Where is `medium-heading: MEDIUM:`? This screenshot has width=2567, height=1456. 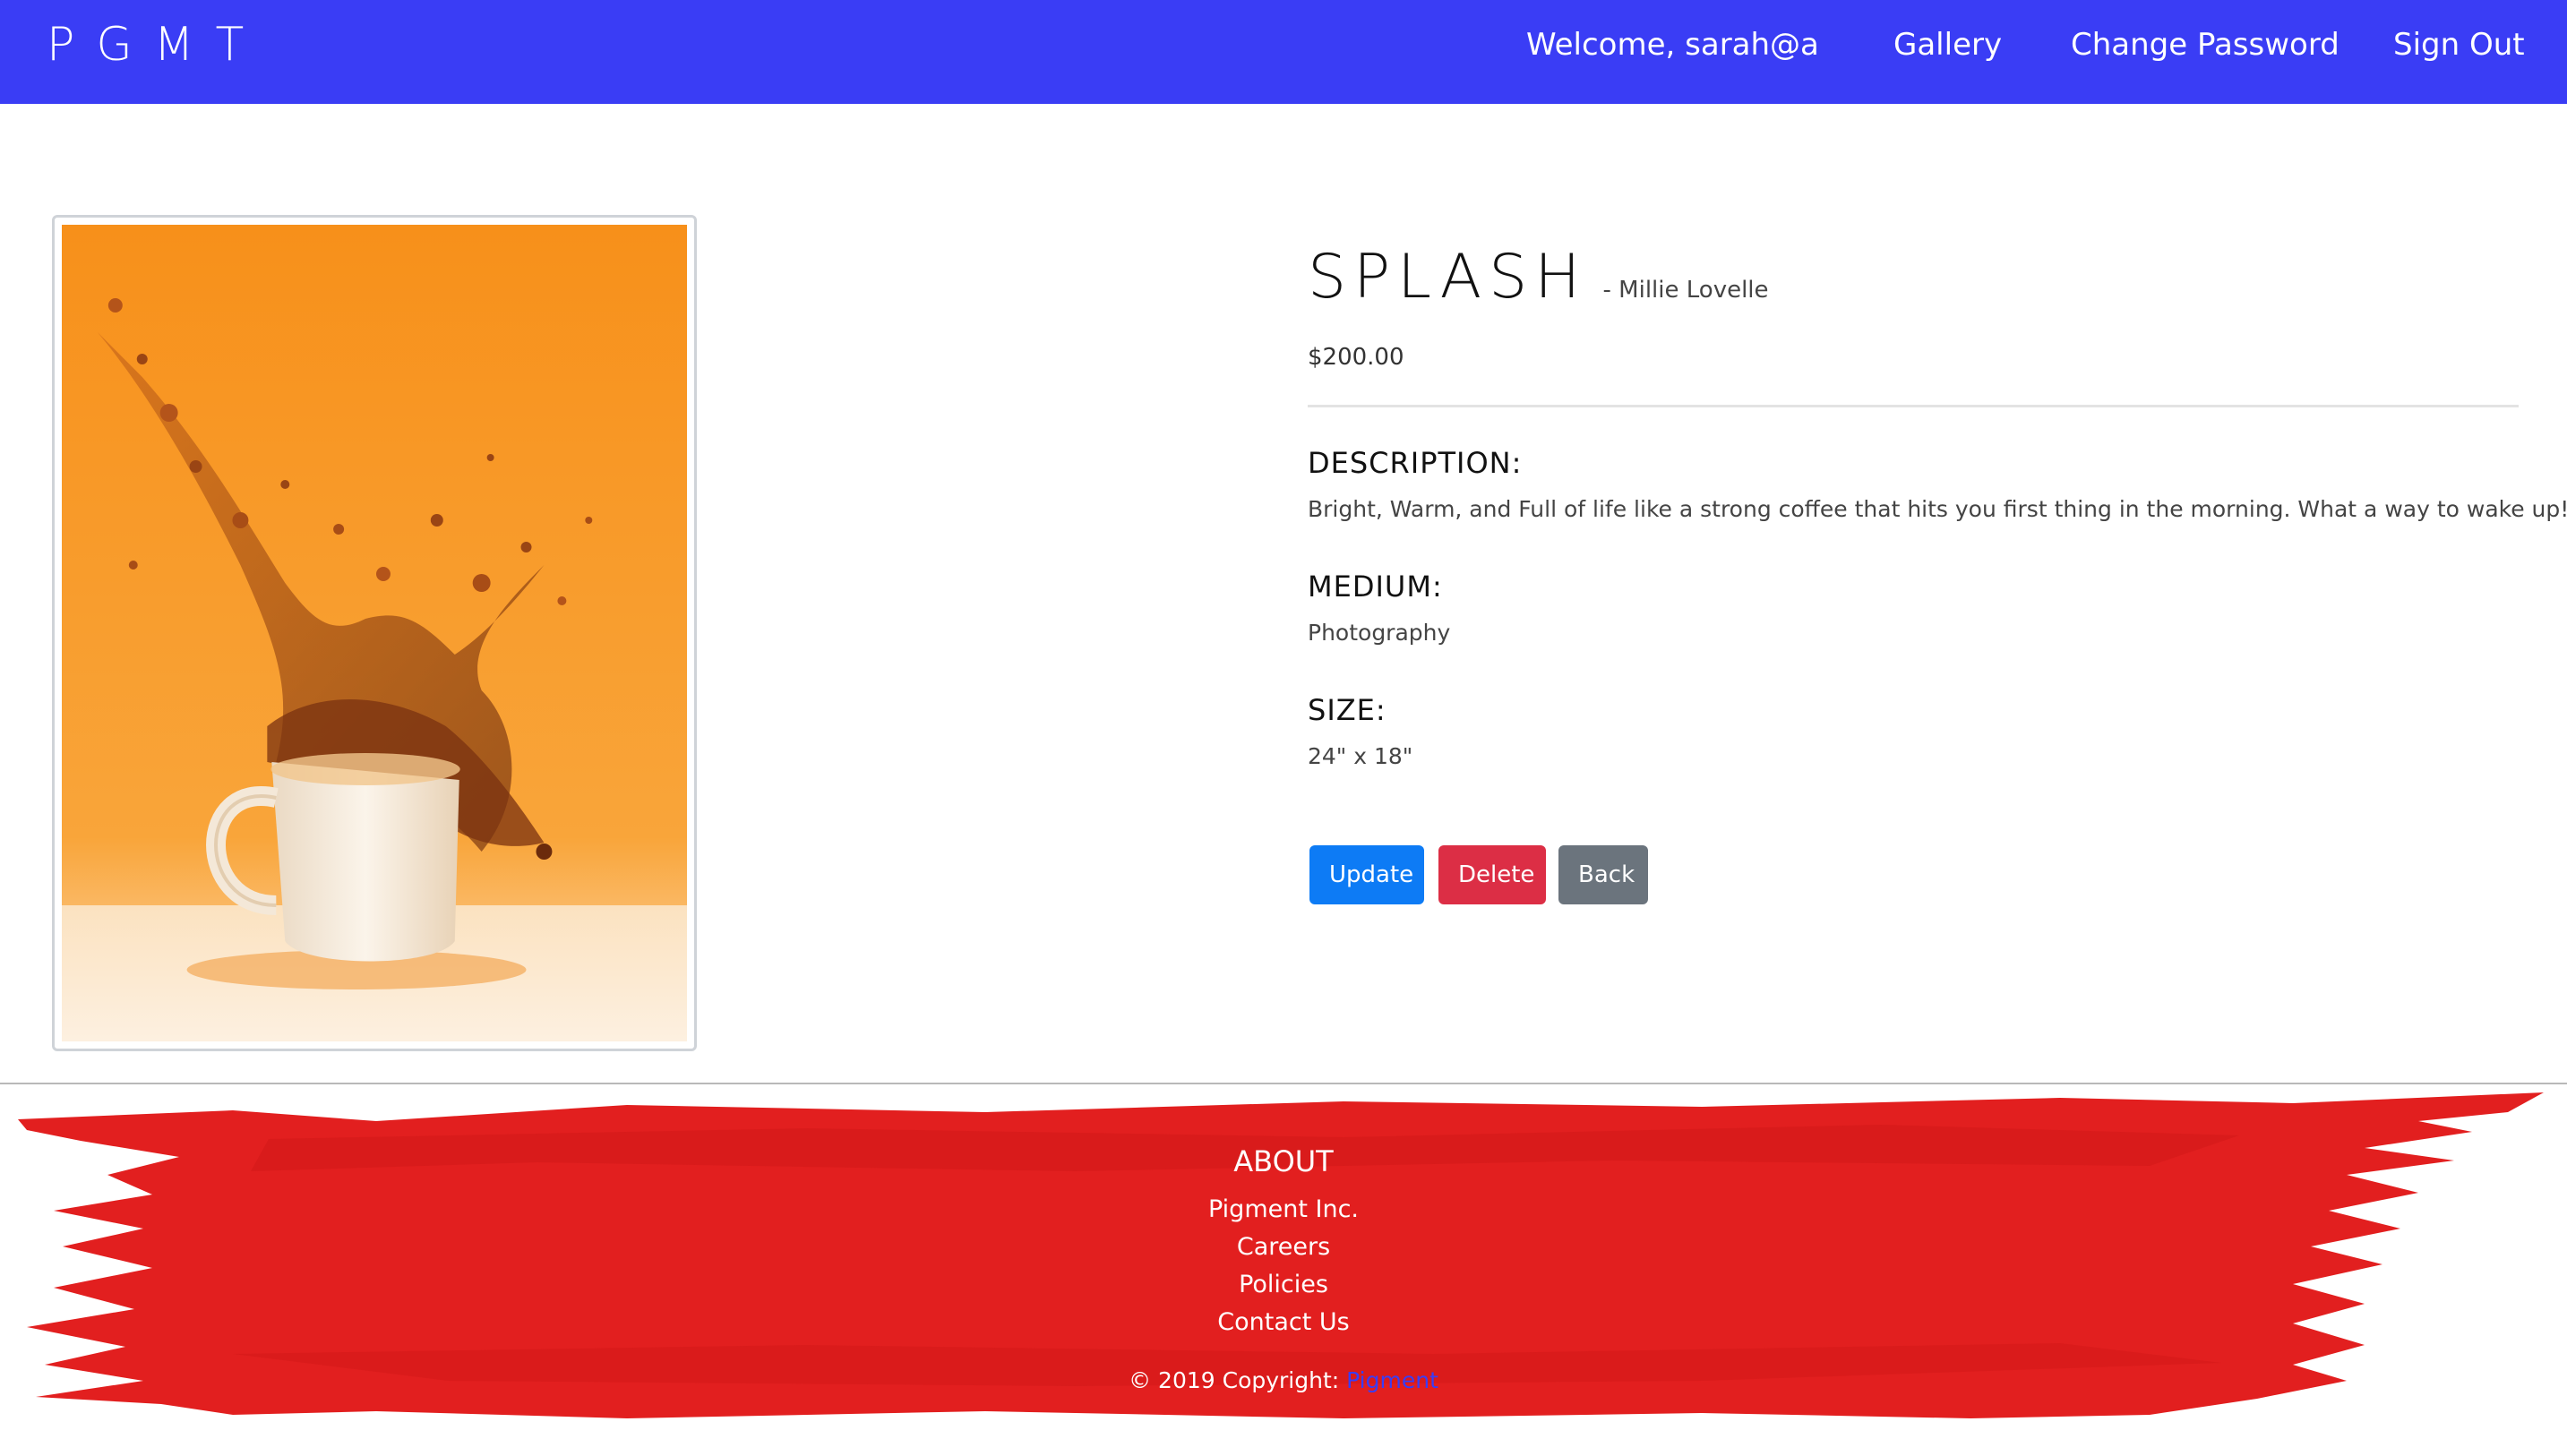
medium-heading: MEDIUM: is located at coordinates (1375, 587).